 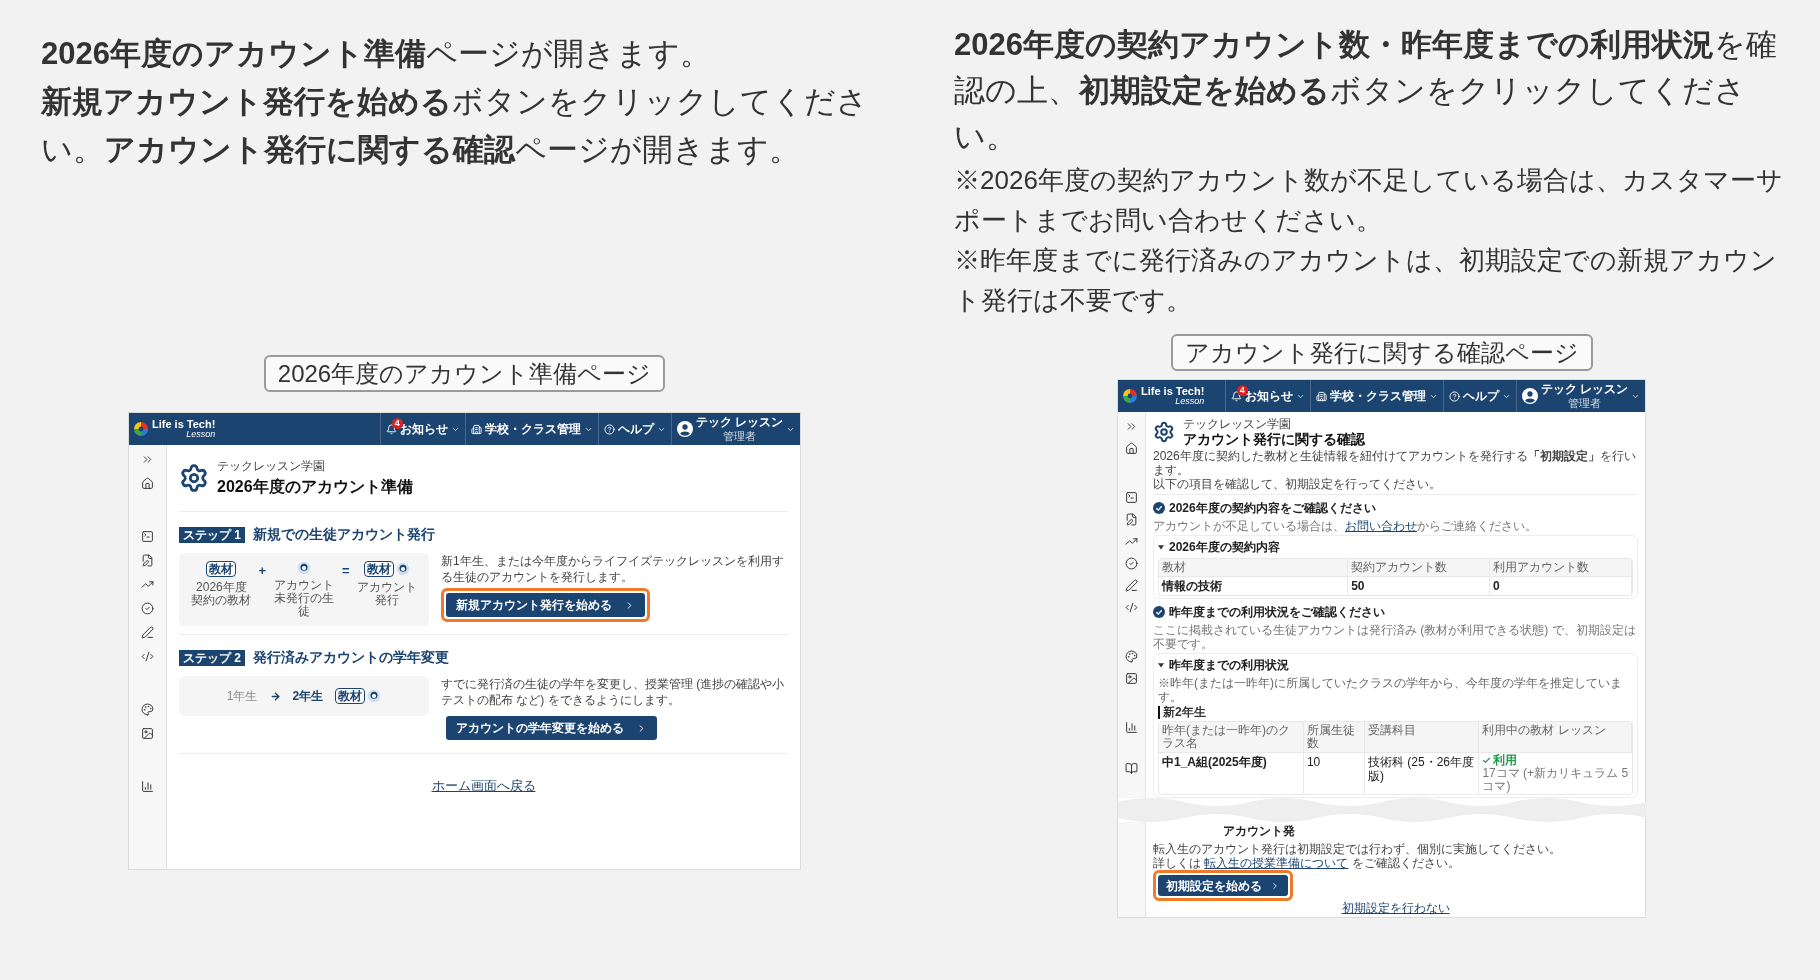 I want to click on logo-icon, so click(x=1130, y=396).